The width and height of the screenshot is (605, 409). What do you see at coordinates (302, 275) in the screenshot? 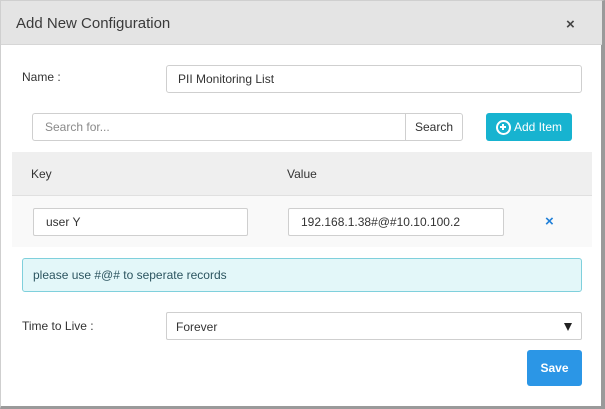
I see `info-message: please use #@# to seperate records` at bounding box center [302, 275].